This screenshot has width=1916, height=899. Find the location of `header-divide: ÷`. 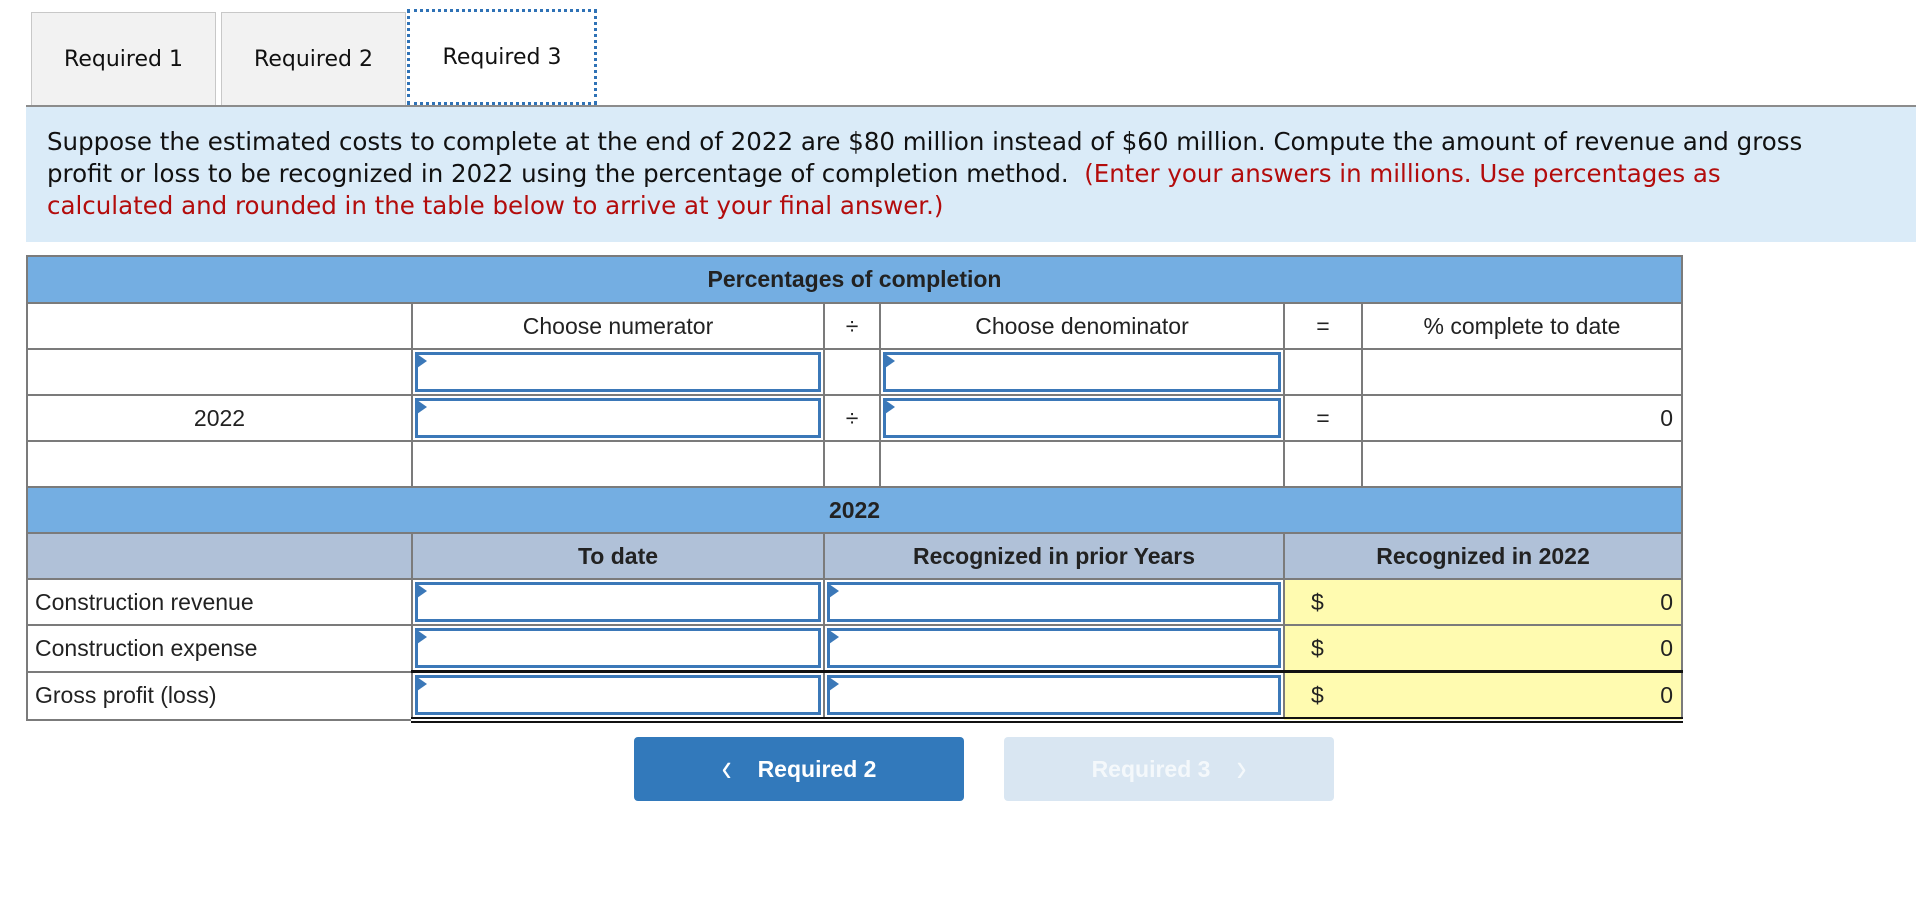

header-divide: ÷ is located at coordinates (852, 326).